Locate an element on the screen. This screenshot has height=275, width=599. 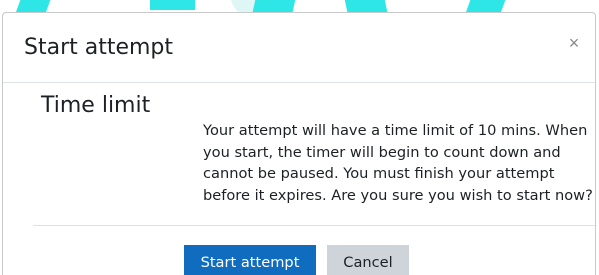
close-icon: × is located at coordinates (574, 43).